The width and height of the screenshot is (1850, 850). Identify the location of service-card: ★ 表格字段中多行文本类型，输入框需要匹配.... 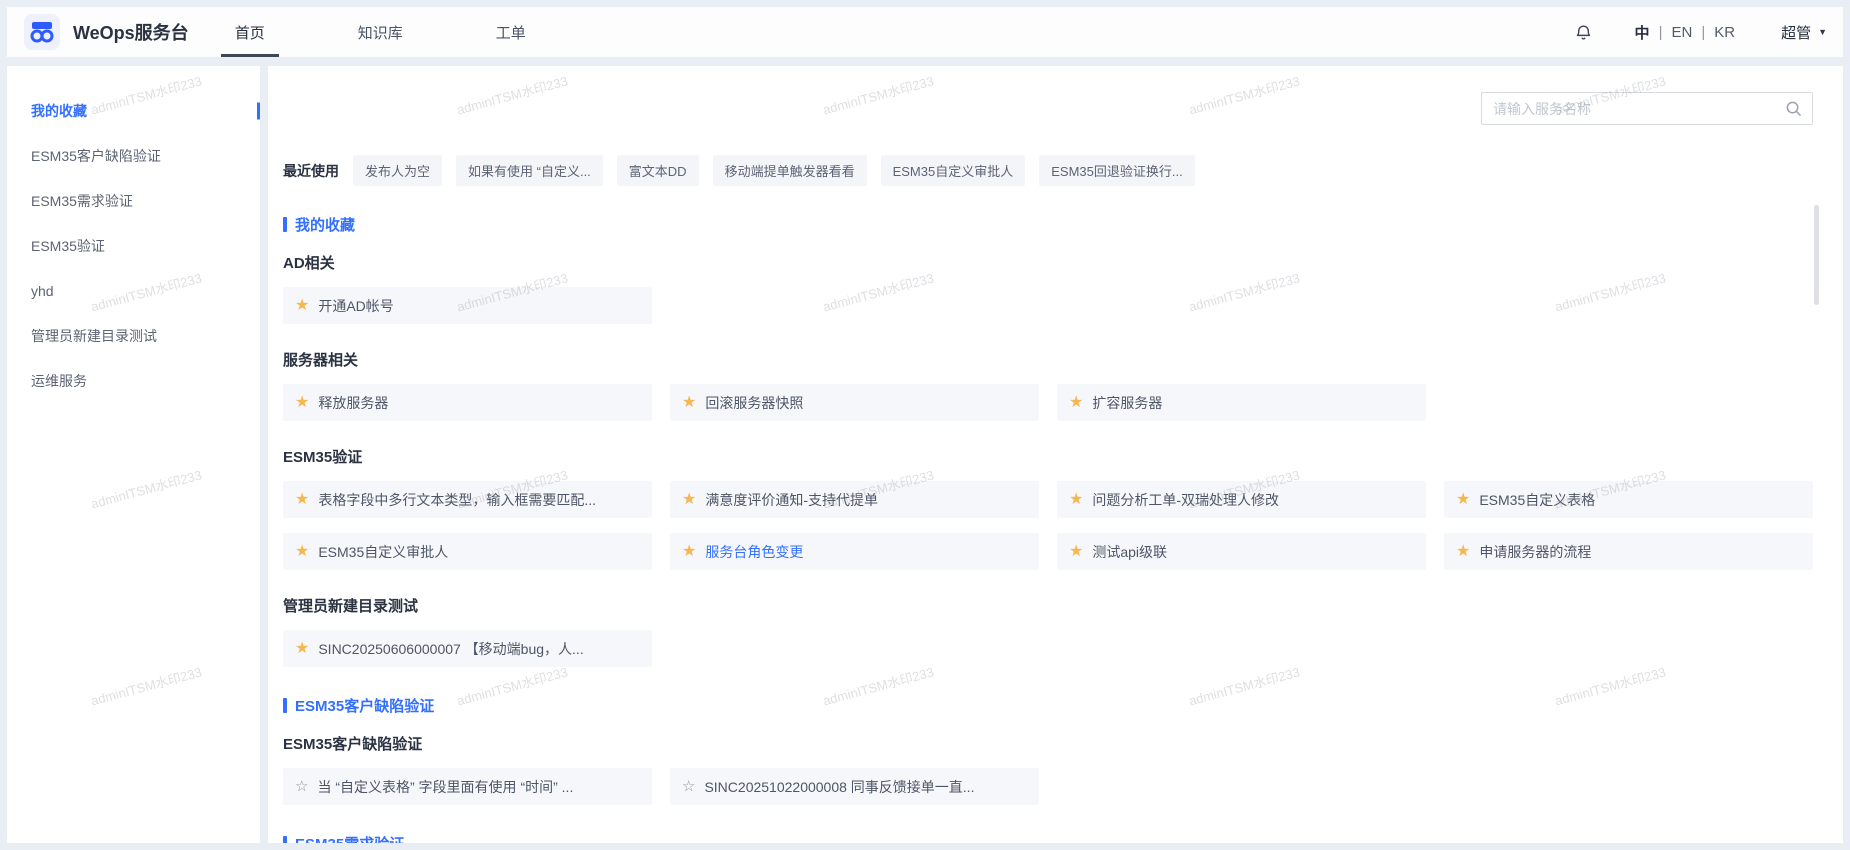
(467, 499).